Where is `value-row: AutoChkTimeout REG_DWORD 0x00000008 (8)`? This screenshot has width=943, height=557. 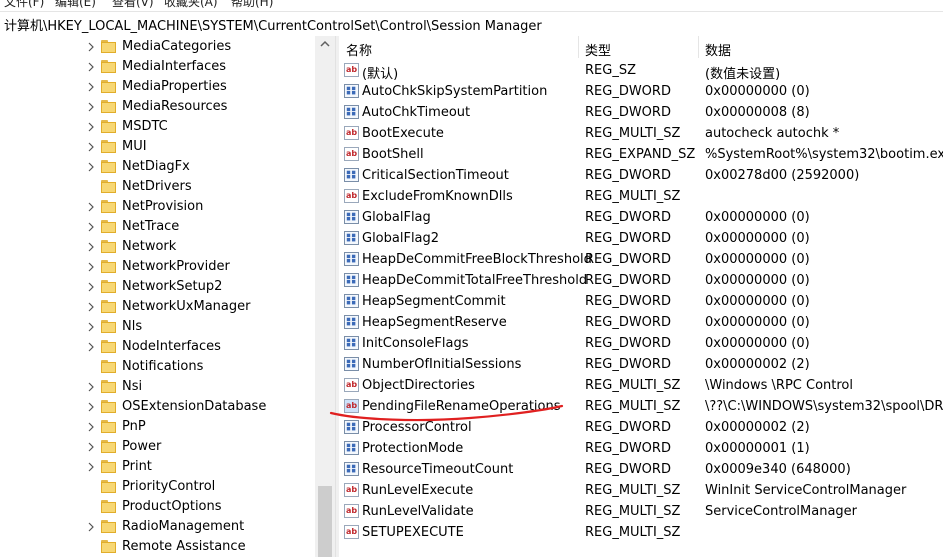
value-row: AutoChkTimeout REG_DWORD 0x00000008 (8) is located at coordinates (641, 112).